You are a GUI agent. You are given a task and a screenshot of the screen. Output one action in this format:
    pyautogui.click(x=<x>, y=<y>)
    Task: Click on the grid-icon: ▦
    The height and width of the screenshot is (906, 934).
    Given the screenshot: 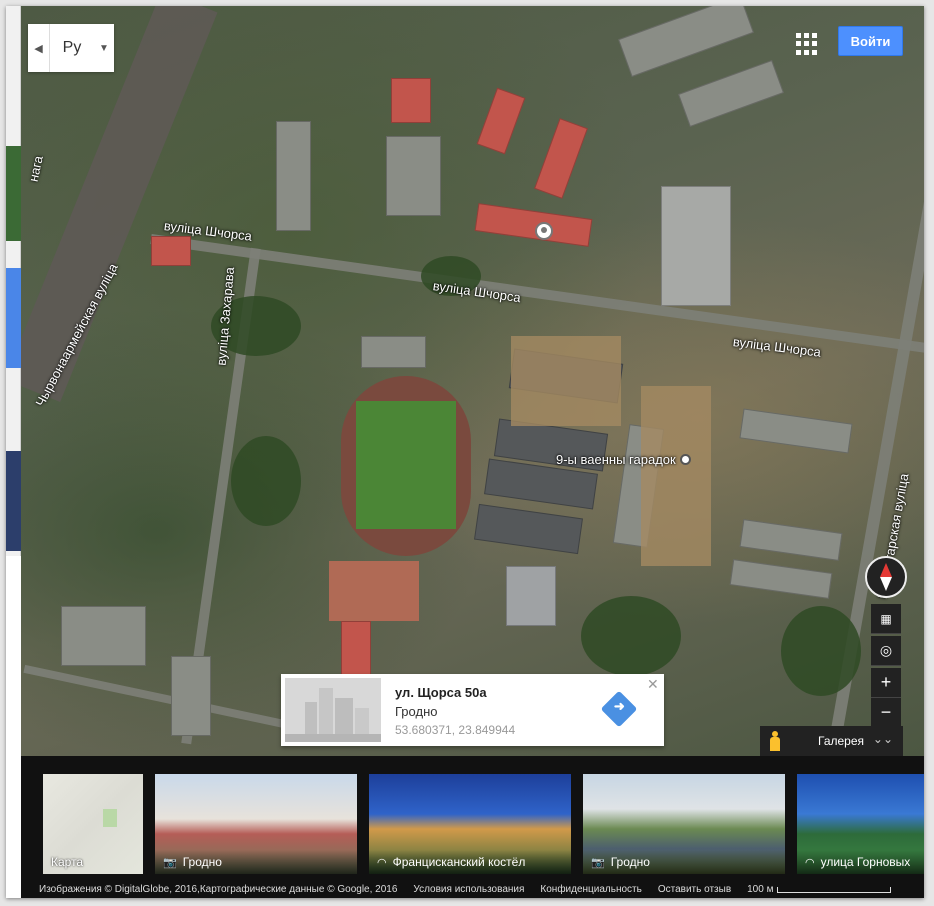 What is the action you would take?
    pyautogui.click(x=886, y=619)
    